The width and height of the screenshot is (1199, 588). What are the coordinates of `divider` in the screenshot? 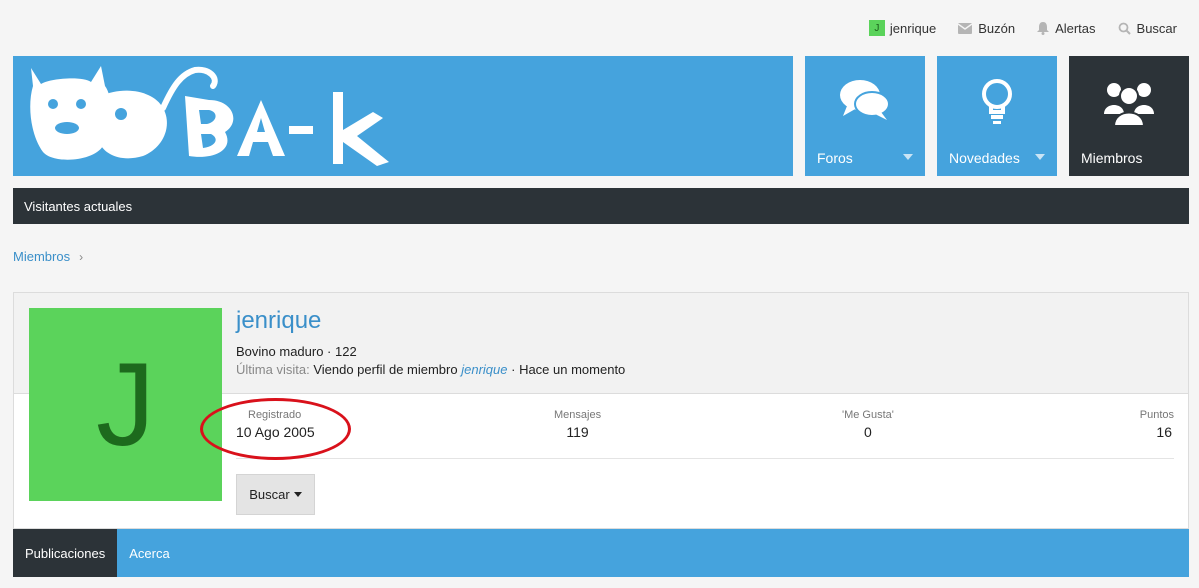 It's located at (705, 458).